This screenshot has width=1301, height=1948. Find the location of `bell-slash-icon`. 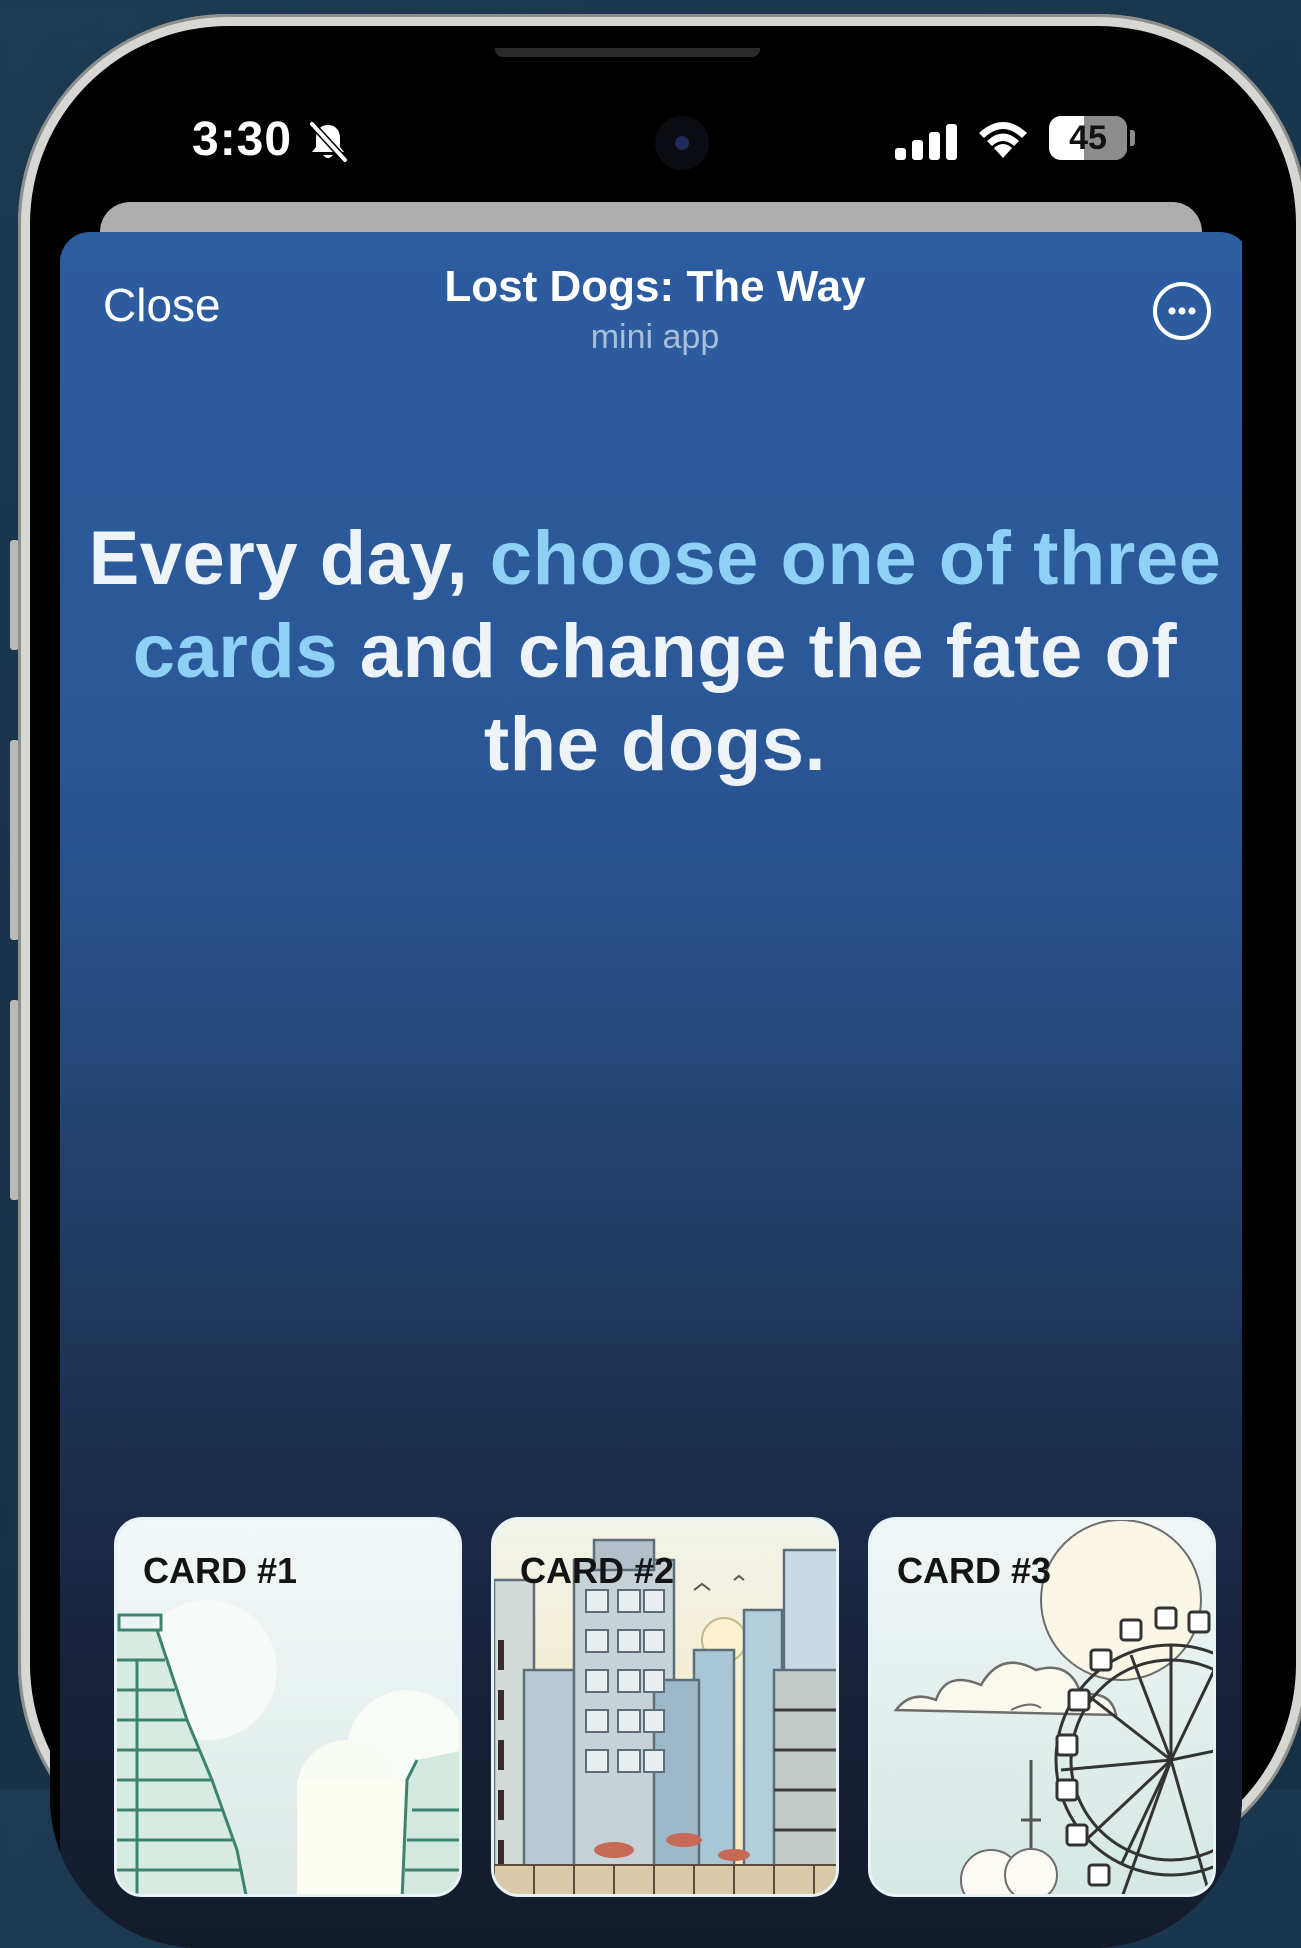

bell-slash-icon is located at coordinates (328, 142).